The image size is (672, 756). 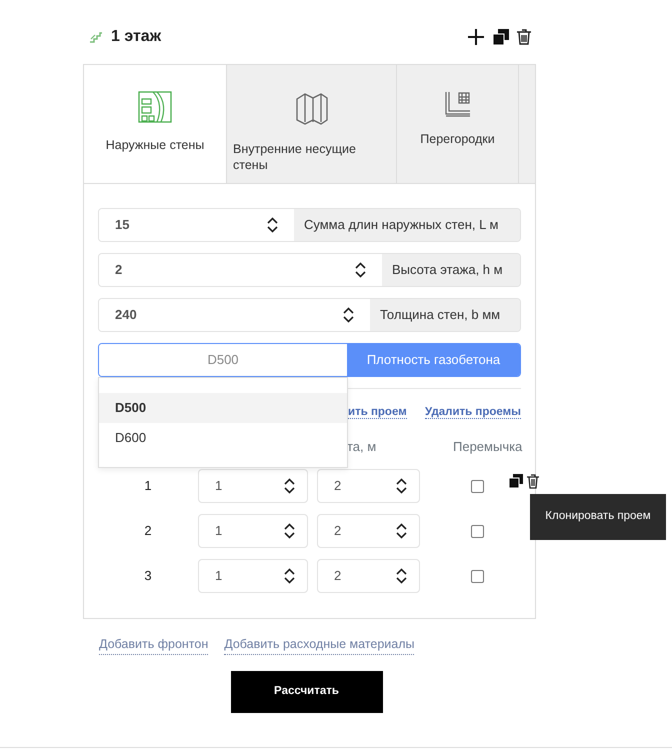 What do you see at coordinates (223, 408) in the screenshot?
I see `dropdown-option: D500` at bounding box center [223, 408].